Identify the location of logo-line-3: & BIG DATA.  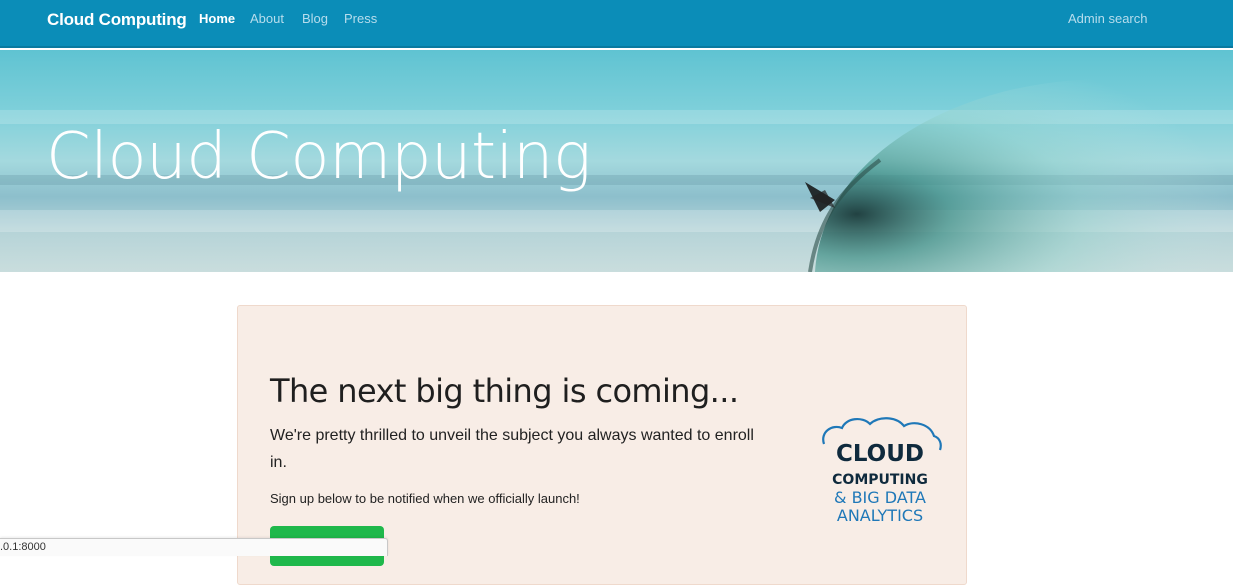
(880, 497).